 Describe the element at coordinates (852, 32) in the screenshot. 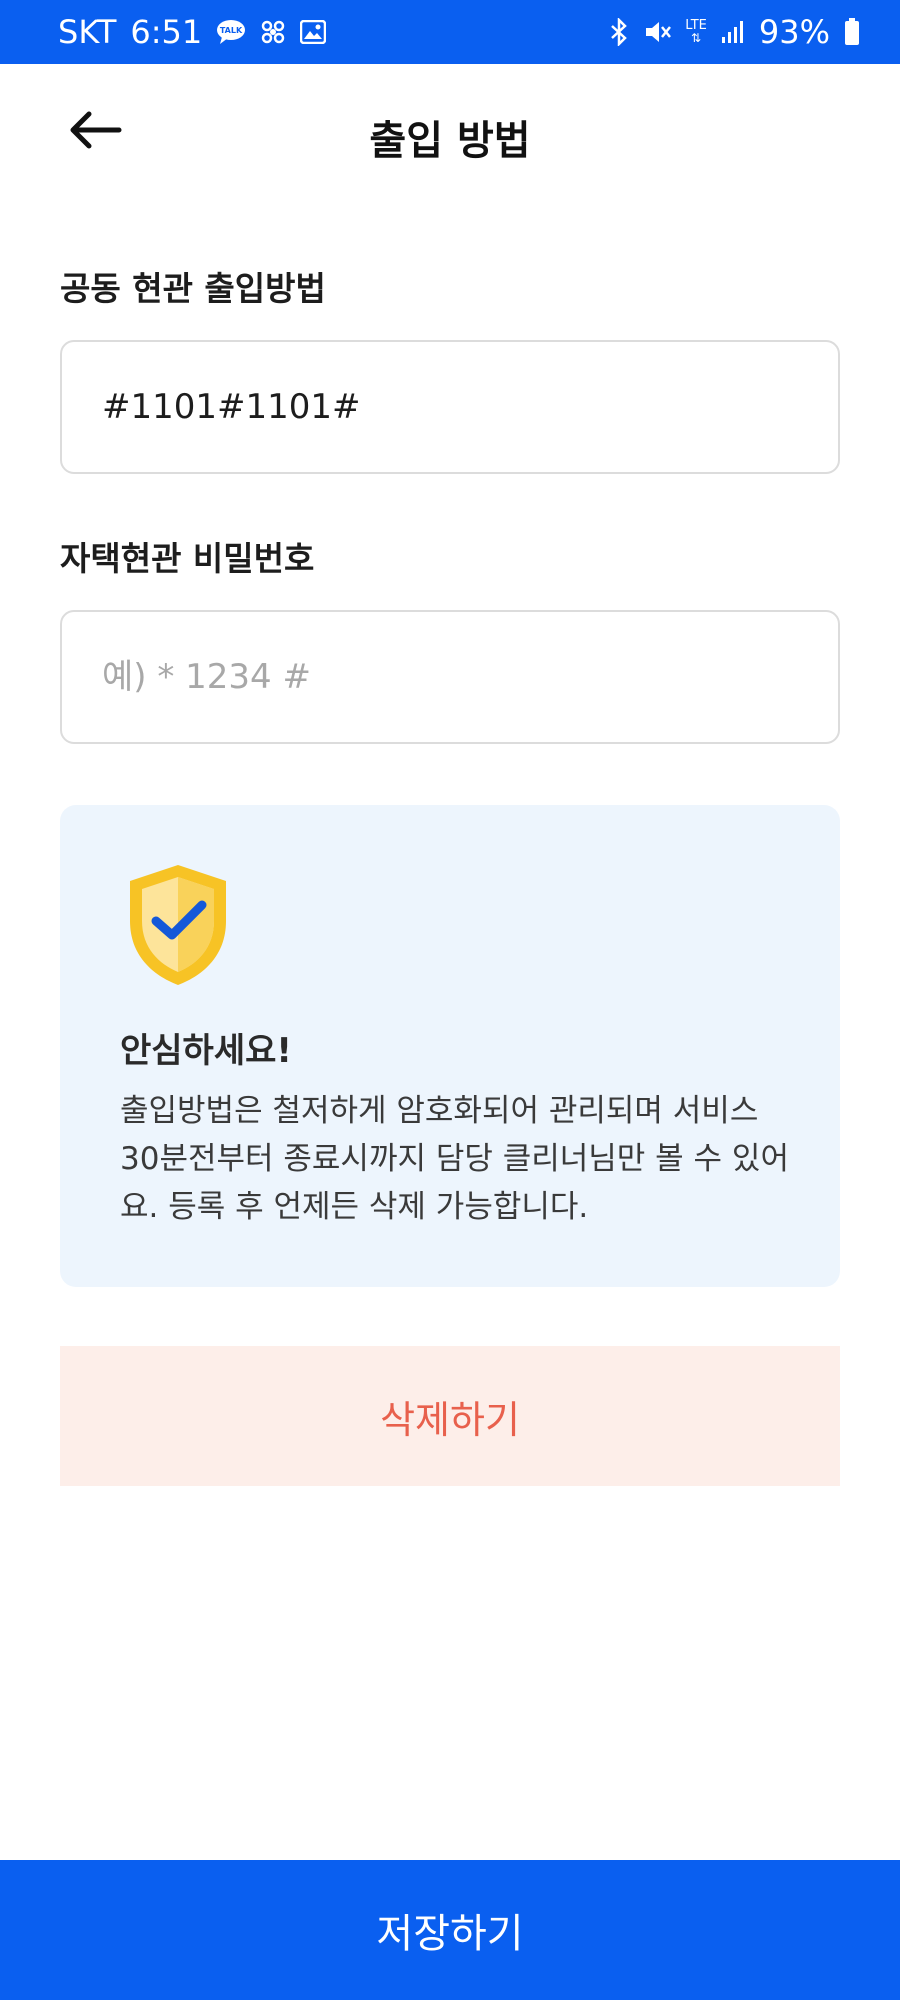

I see `battery-icon` at that location.